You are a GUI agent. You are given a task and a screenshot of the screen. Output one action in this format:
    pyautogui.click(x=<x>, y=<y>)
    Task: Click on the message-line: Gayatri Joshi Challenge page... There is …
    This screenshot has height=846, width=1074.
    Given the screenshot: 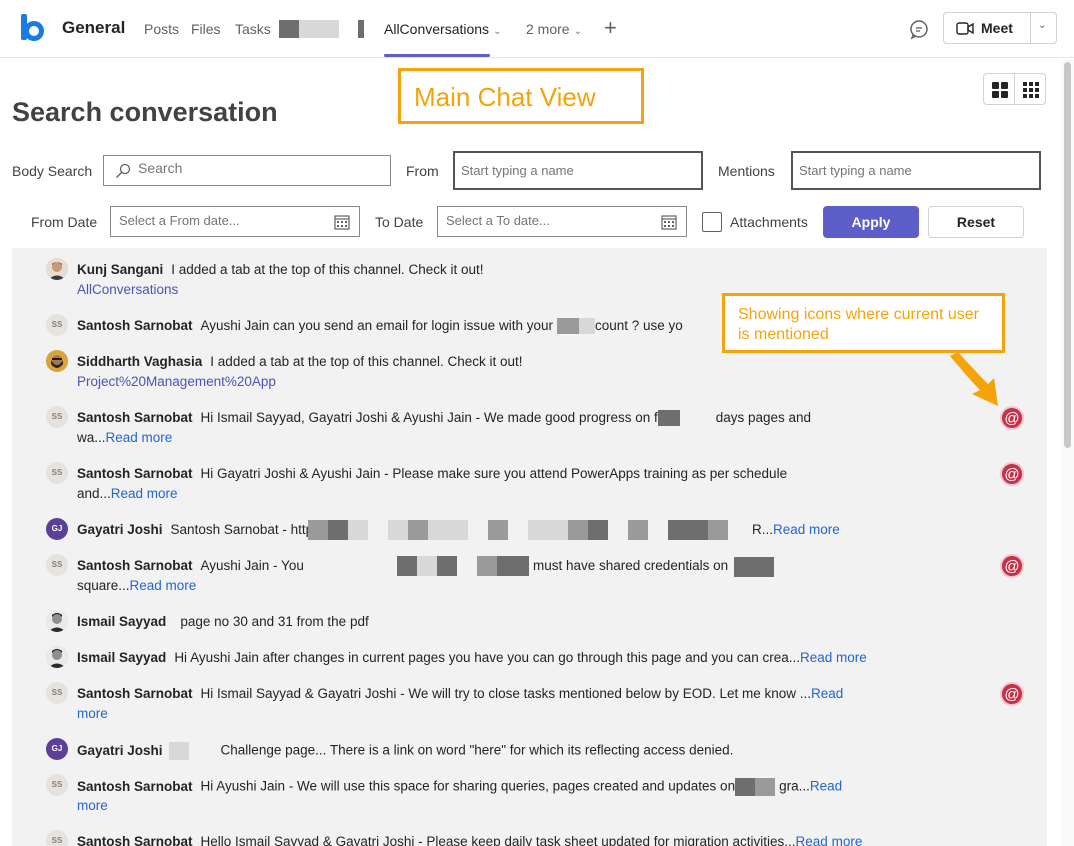 What is the action you would take?
    pyautogui.click(x=405, y=751)
    